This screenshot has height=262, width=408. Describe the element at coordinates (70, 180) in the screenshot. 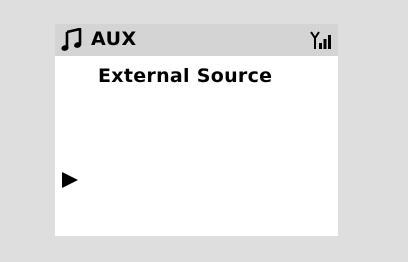

I see `play-arrow-icon` at that location.